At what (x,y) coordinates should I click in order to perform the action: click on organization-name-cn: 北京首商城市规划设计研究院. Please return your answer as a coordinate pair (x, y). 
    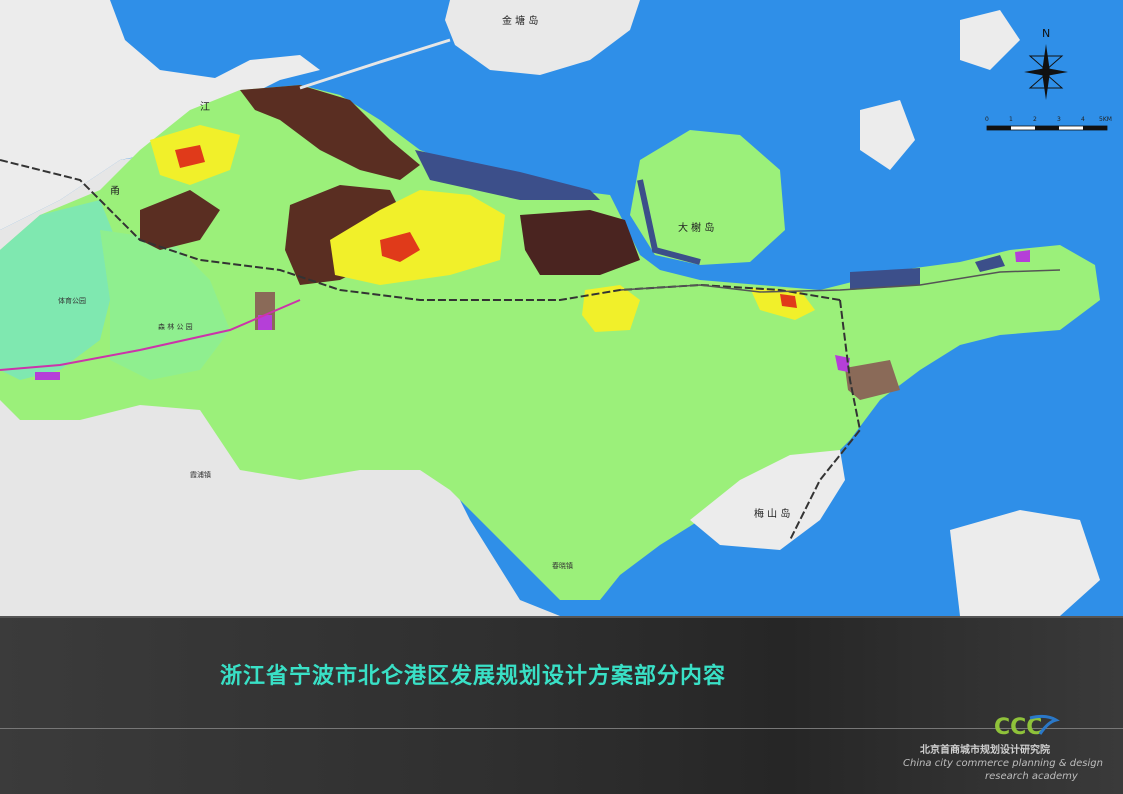
    Looking at the image, I should click on (985, 750).